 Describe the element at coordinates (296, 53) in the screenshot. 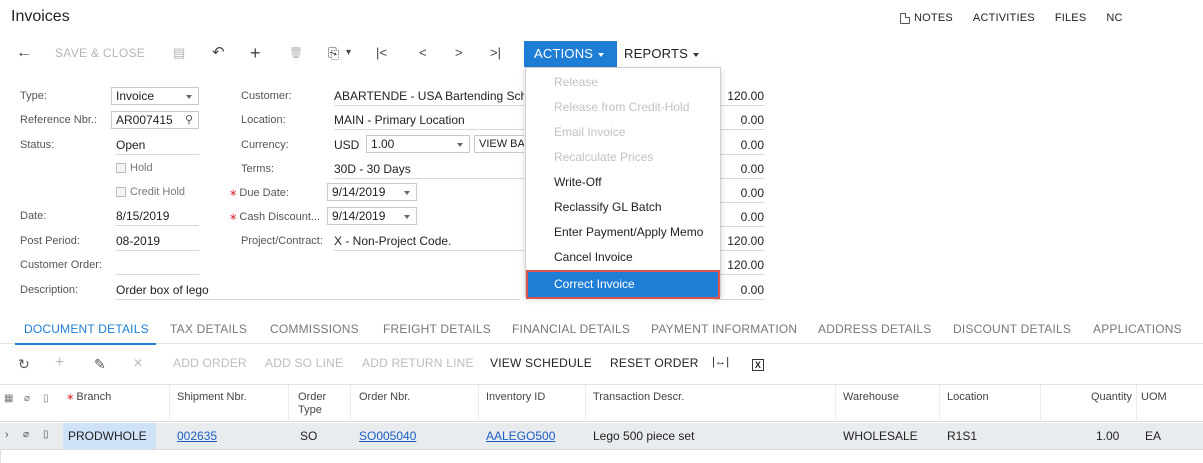

I see `delete-icon: 🗑` at that location.